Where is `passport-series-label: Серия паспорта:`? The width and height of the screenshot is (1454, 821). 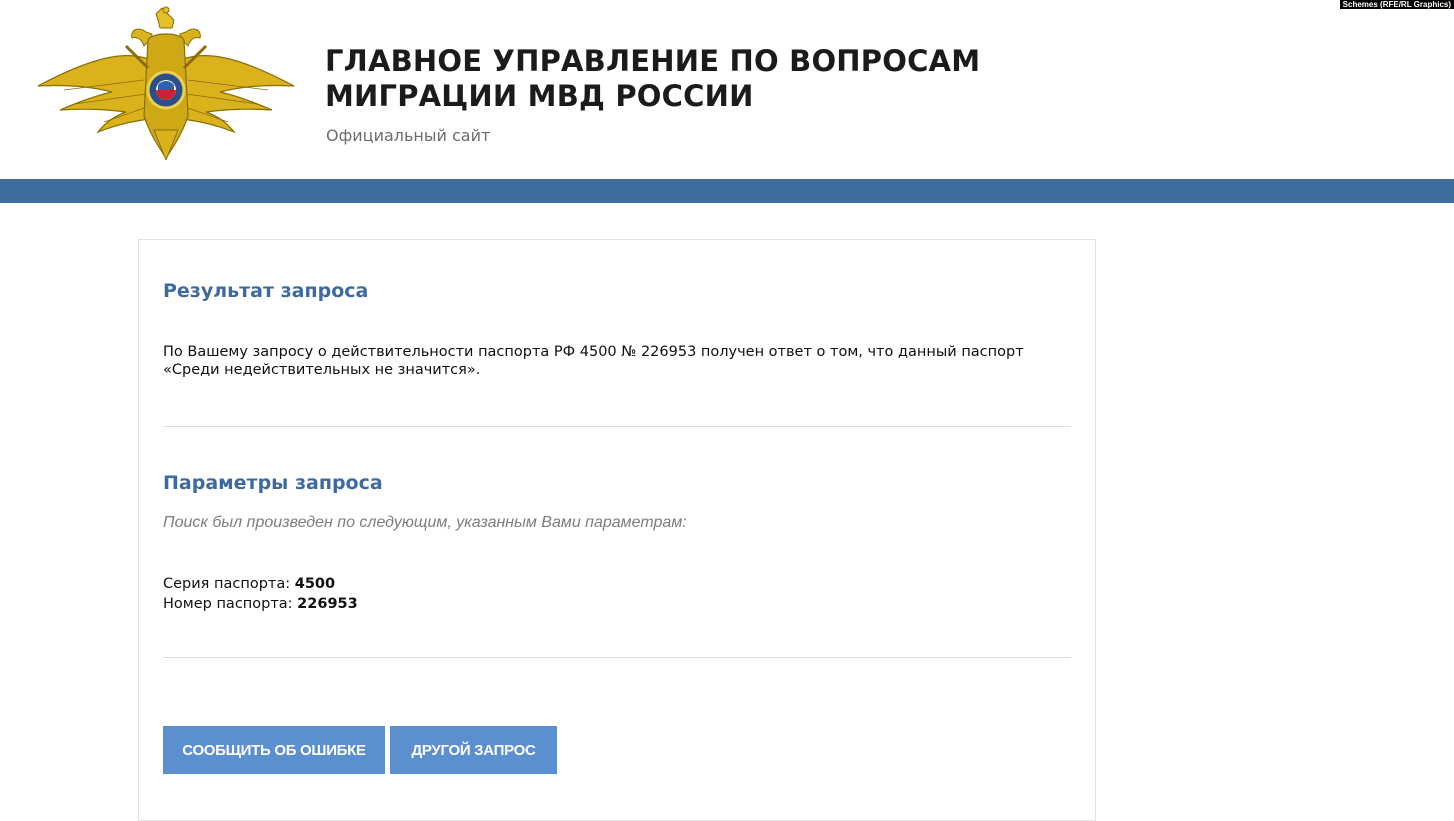
passport-series-label: Серия паспорта: is located at coordinates (227, 584).